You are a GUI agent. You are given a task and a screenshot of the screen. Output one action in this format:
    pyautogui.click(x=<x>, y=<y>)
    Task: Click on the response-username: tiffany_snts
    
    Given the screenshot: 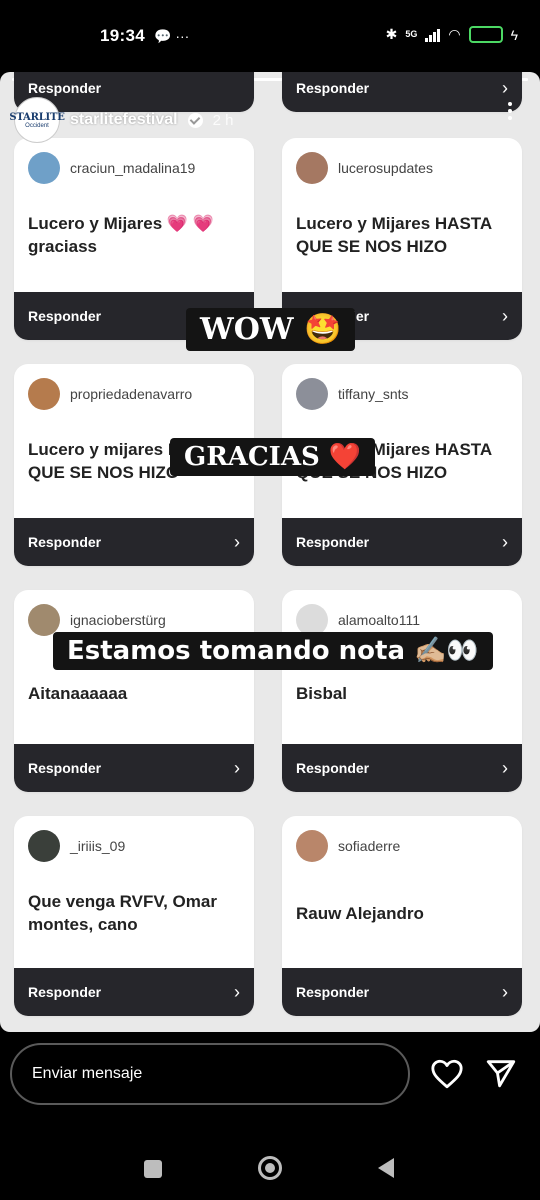 What is the action you would take?
    pyautogui.click(x=373, y=394)
    